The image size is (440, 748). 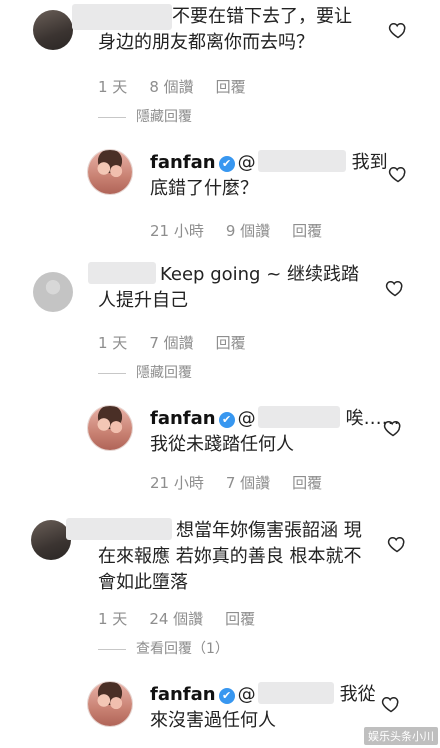 What do you see at coordinates (369, 162) in the screenshot?
I see `reply-text-start: 我到` at bounding box center [369, 162].